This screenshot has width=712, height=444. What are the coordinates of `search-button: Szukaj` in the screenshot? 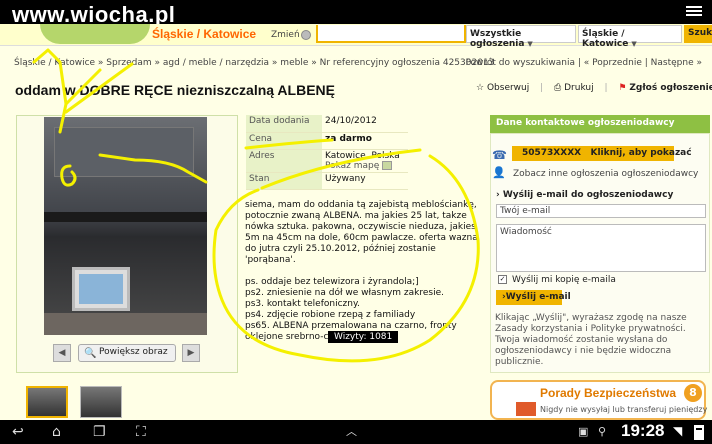 It's located at (698, 34).